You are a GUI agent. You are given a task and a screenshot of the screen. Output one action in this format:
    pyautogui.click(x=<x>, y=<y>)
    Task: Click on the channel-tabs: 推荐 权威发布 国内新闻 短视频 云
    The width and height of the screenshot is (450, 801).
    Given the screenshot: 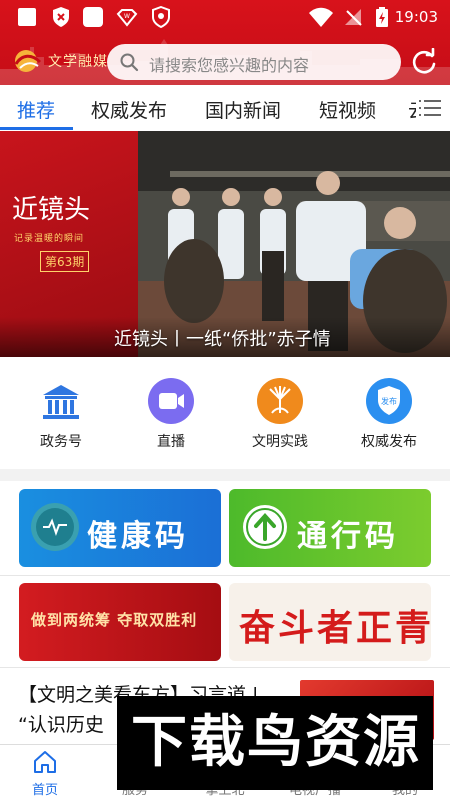 What is the action you would take?
    pyautogui.click(x=225, y=108)
    